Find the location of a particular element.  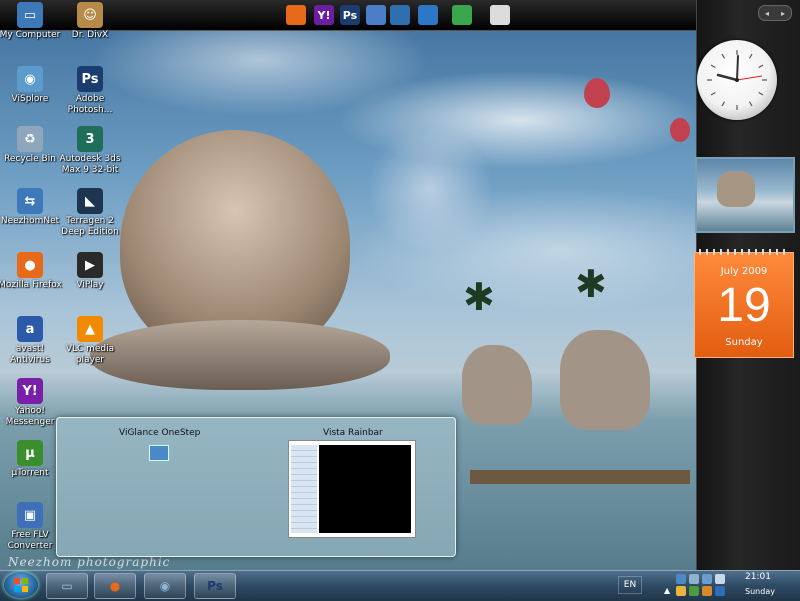

desktop-icon-label: avast! Antivirus is located at coordinates (30, 354).